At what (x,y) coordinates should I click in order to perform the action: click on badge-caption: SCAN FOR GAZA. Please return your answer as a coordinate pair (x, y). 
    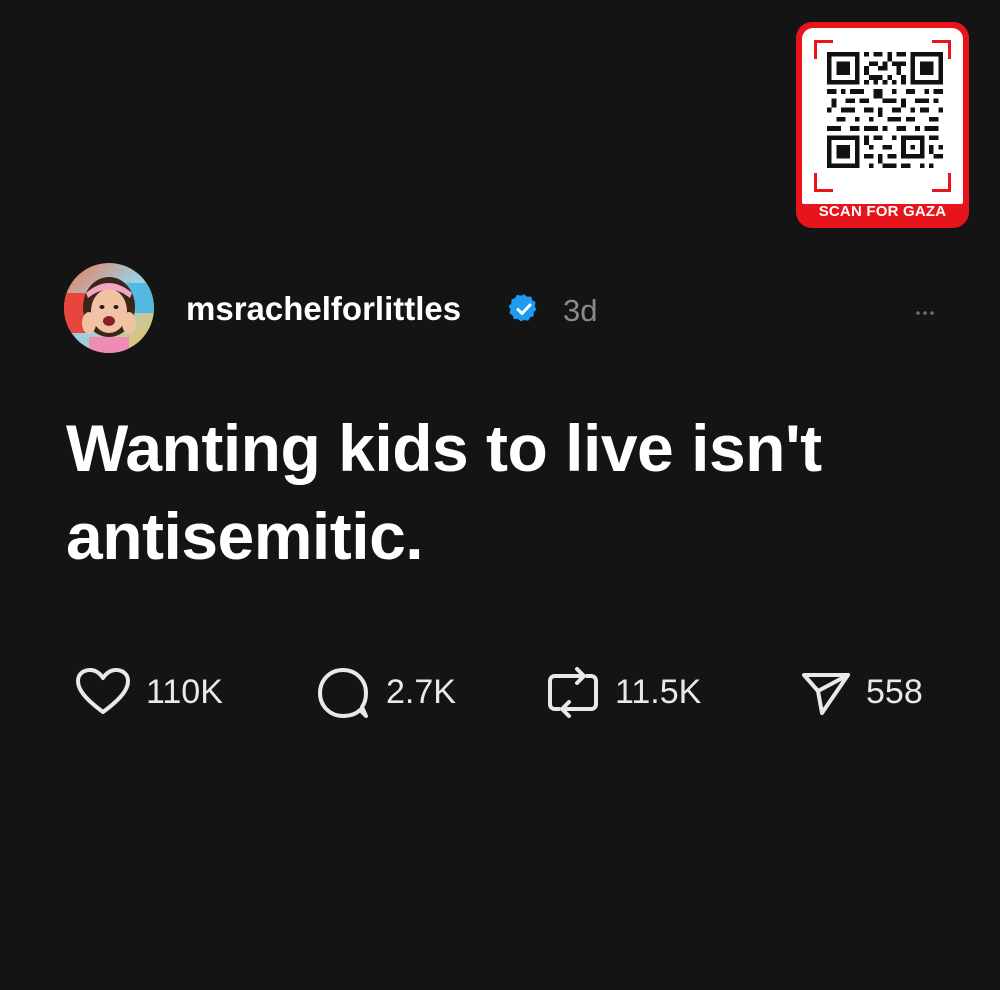
    Looking at the image, I should click on (882, 211).